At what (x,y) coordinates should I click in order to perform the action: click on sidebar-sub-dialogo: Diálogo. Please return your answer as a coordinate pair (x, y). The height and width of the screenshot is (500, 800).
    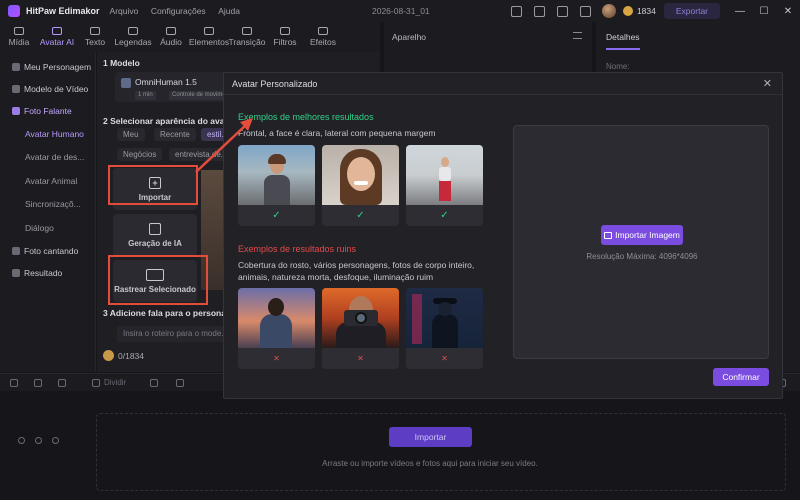
    Looking at the image, I should click on (47, 228).